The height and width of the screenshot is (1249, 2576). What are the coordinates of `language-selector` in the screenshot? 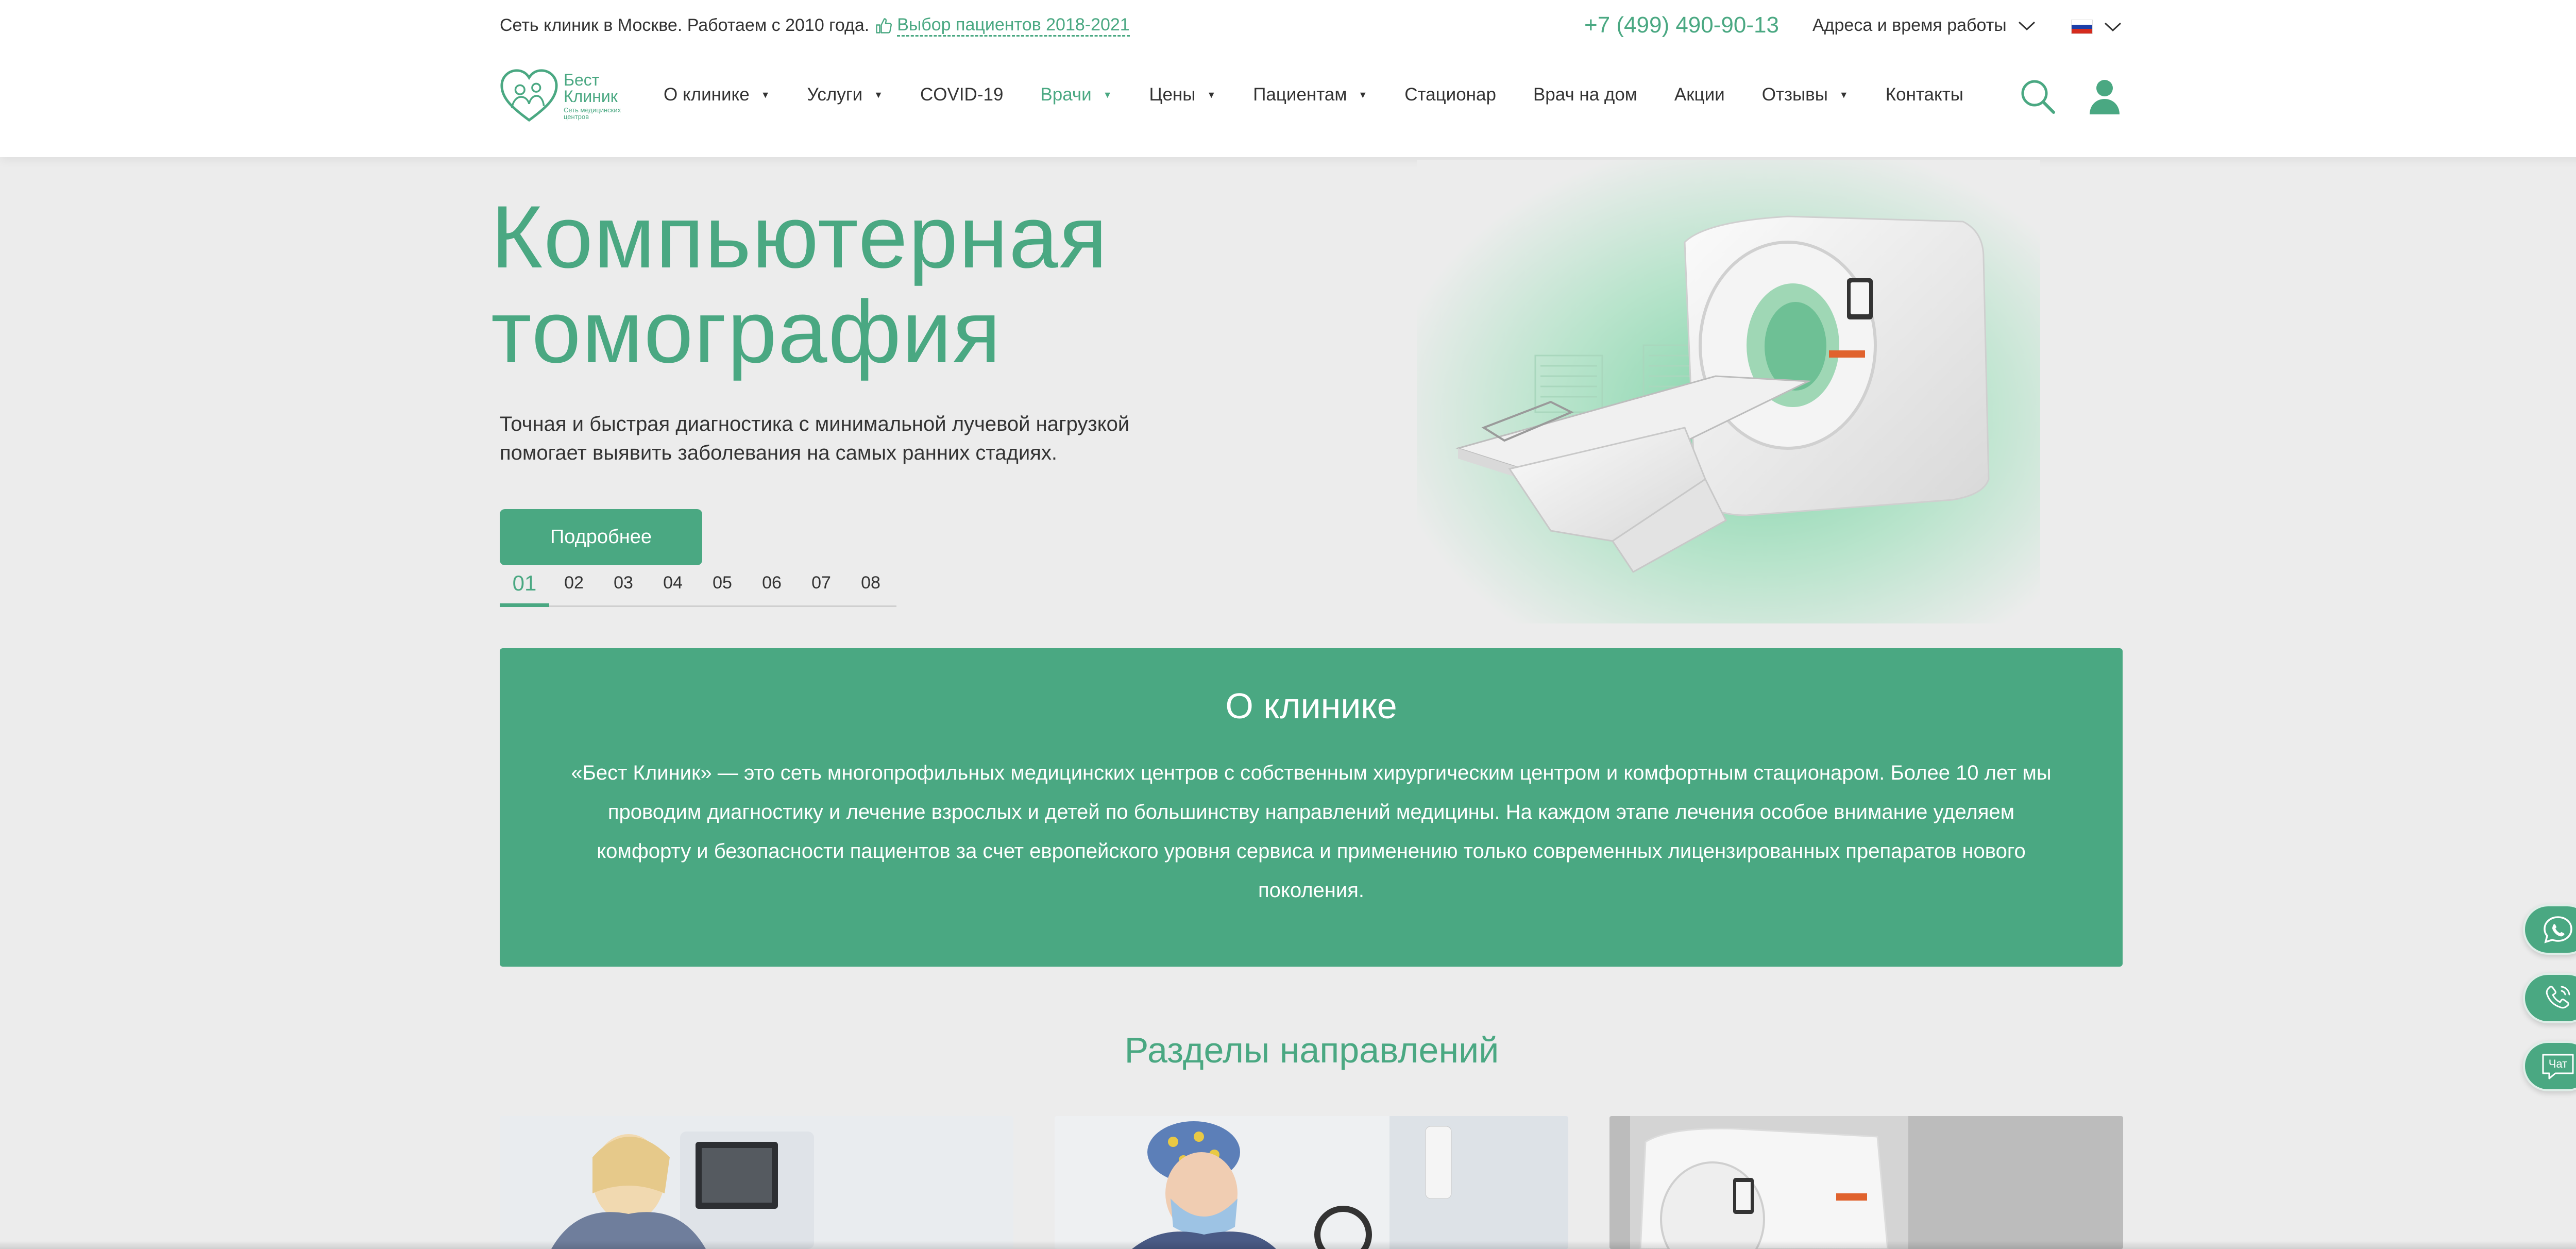 It's located at (2096, 27).